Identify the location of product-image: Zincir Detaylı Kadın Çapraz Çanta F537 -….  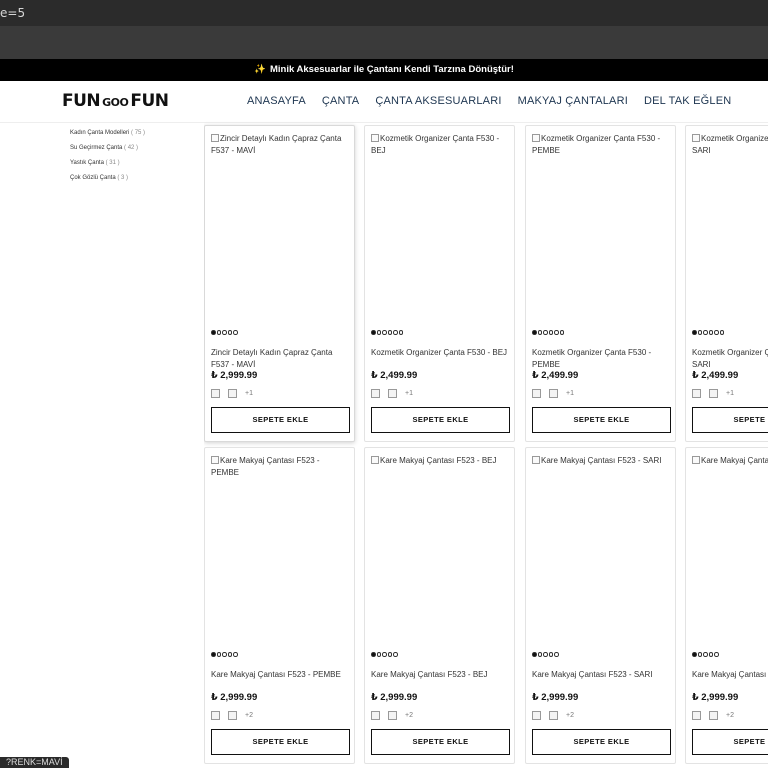
(280, 228).